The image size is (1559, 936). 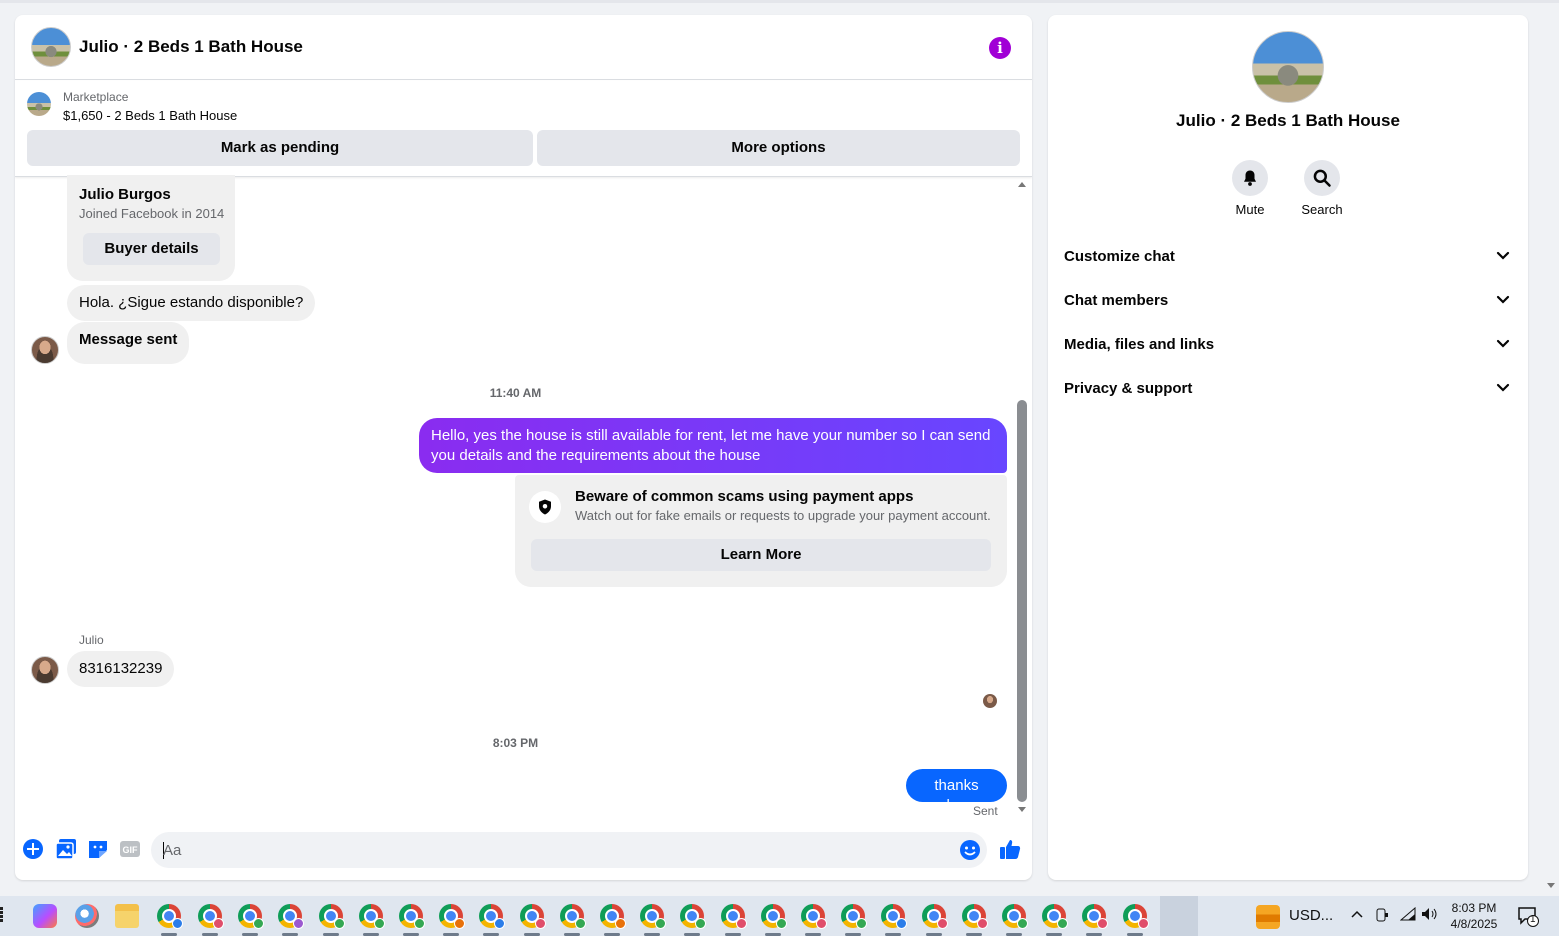 What do you see at coordinates (39, 104) in the screenshot?
I see `listing-thumbnail` at bounding box center [39, 104].